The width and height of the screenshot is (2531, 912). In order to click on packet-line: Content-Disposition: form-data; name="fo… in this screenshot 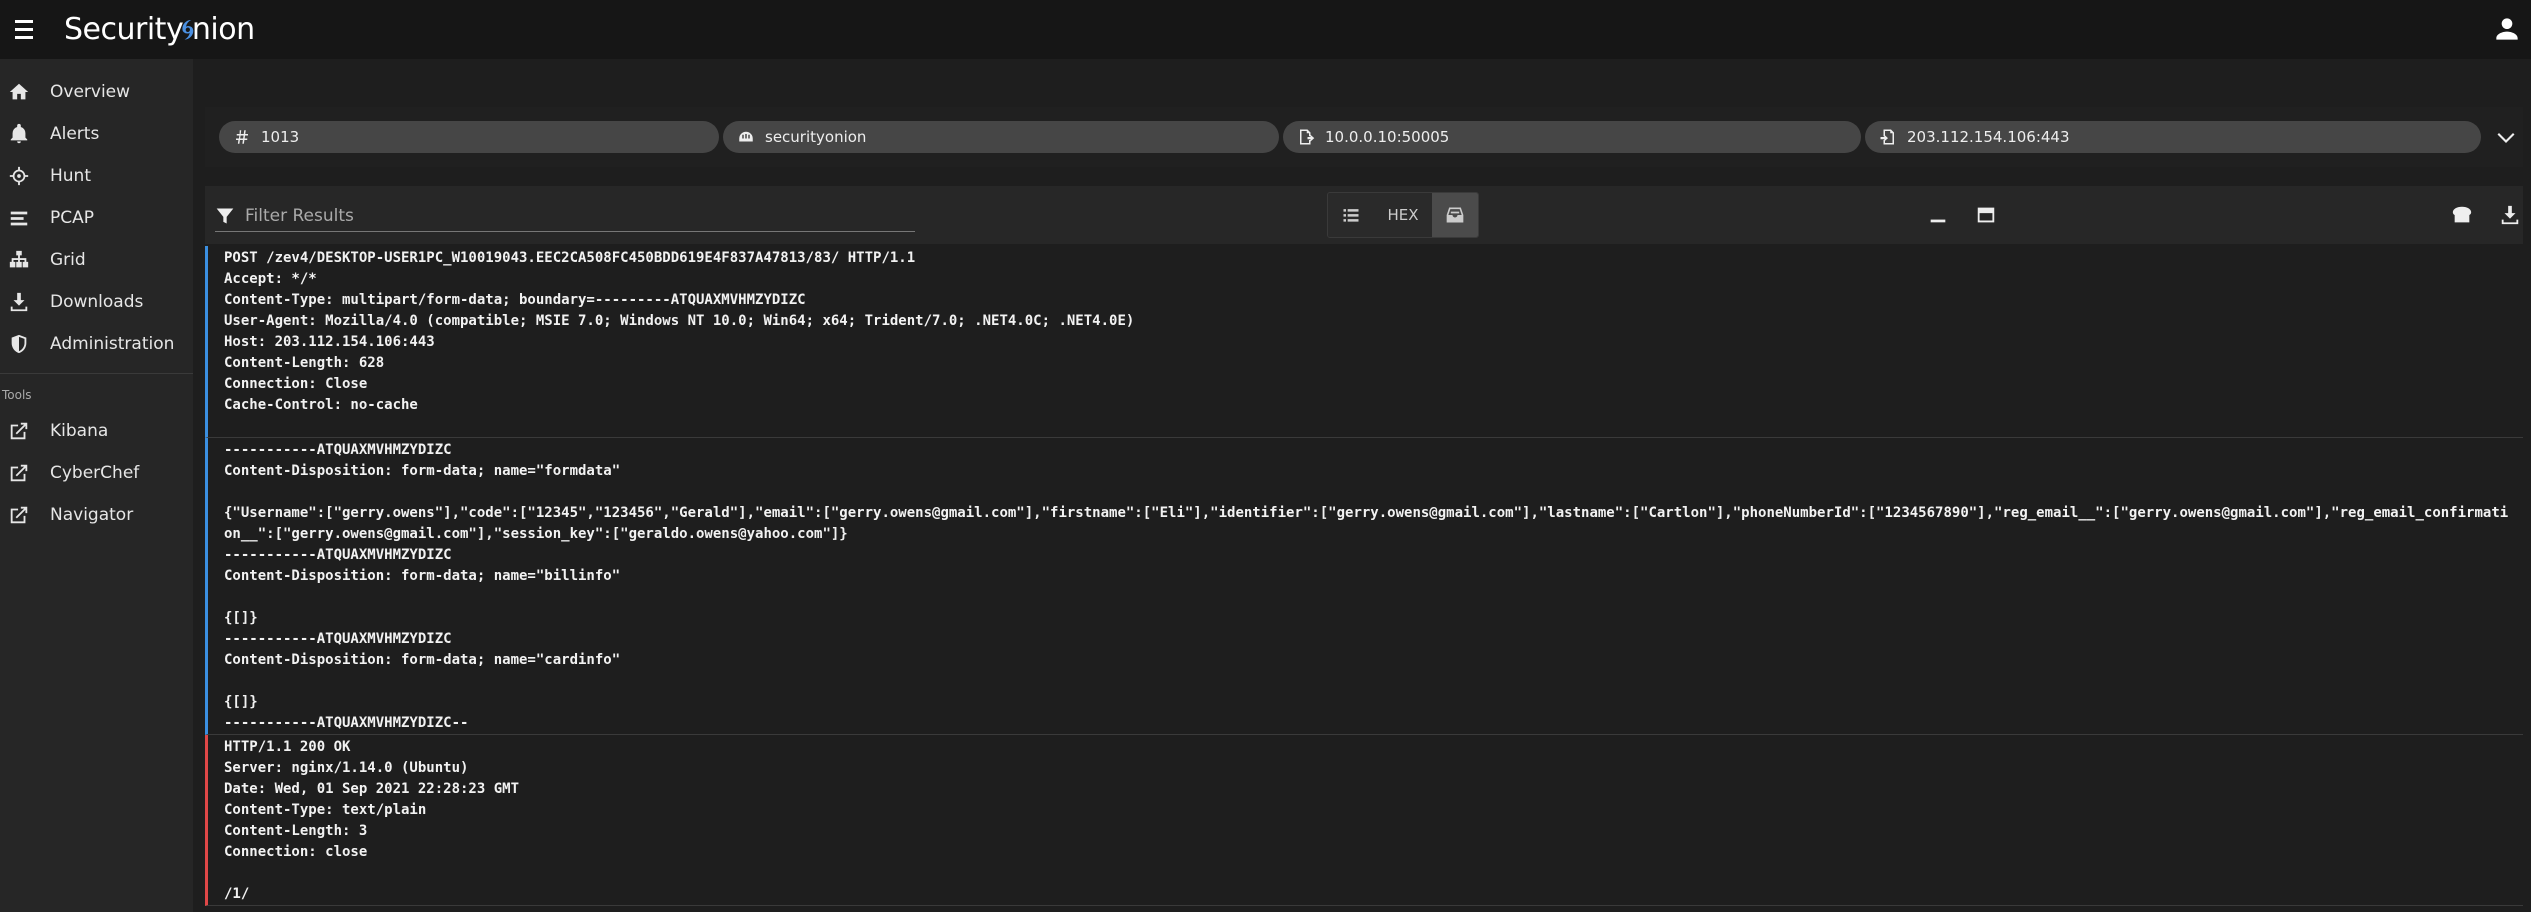, I will do `click(422, 471)`.